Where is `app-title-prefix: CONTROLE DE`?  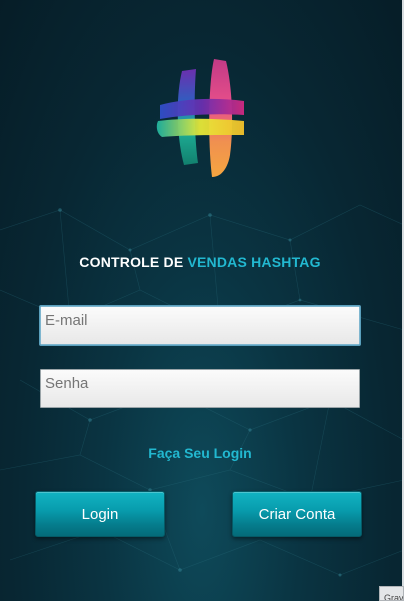
app-title-prefix: CONTROLE DE is located at coordinates (133, 262).